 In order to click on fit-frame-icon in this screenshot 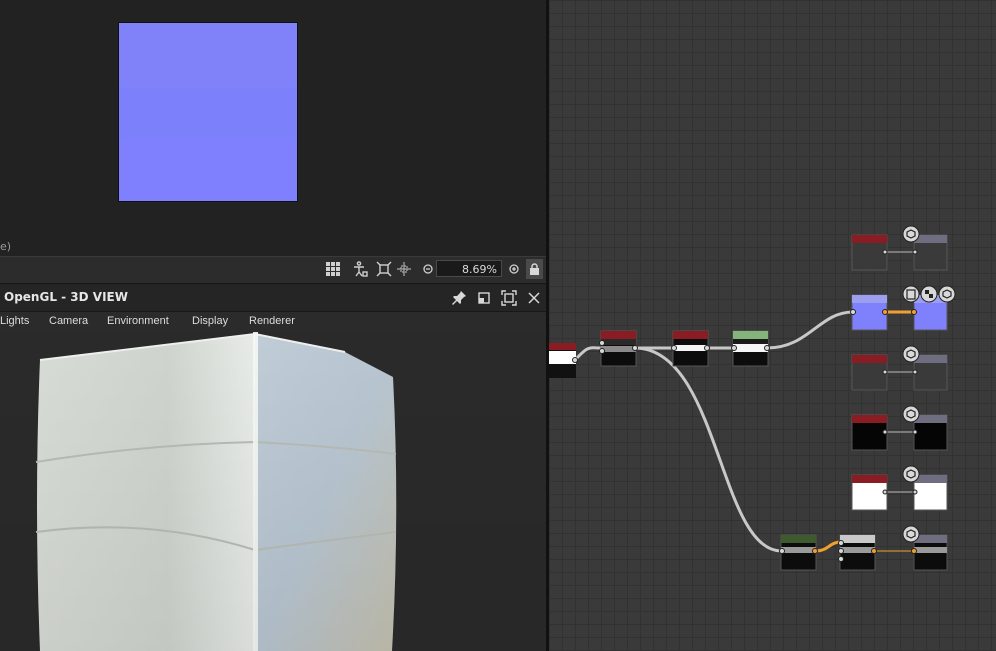, I will do `click(384, 269)`.